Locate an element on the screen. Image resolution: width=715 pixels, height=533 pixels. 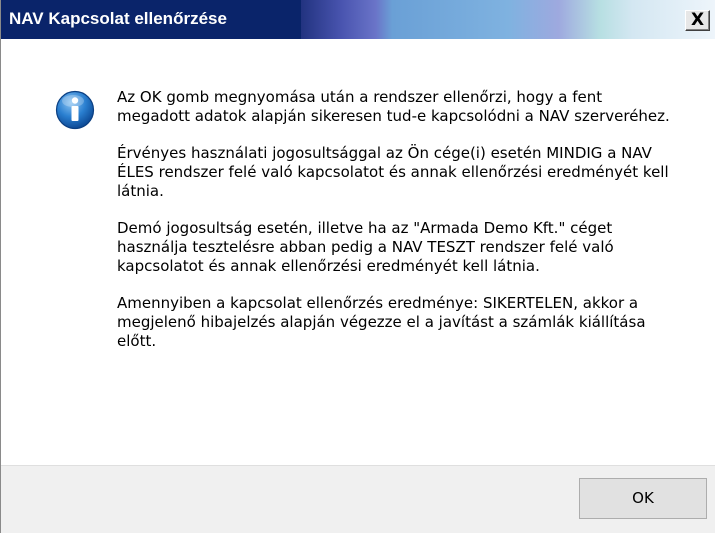
title-bar: NAV Kapcsolat ellenőrzése X is located at coordinates (358, 19).